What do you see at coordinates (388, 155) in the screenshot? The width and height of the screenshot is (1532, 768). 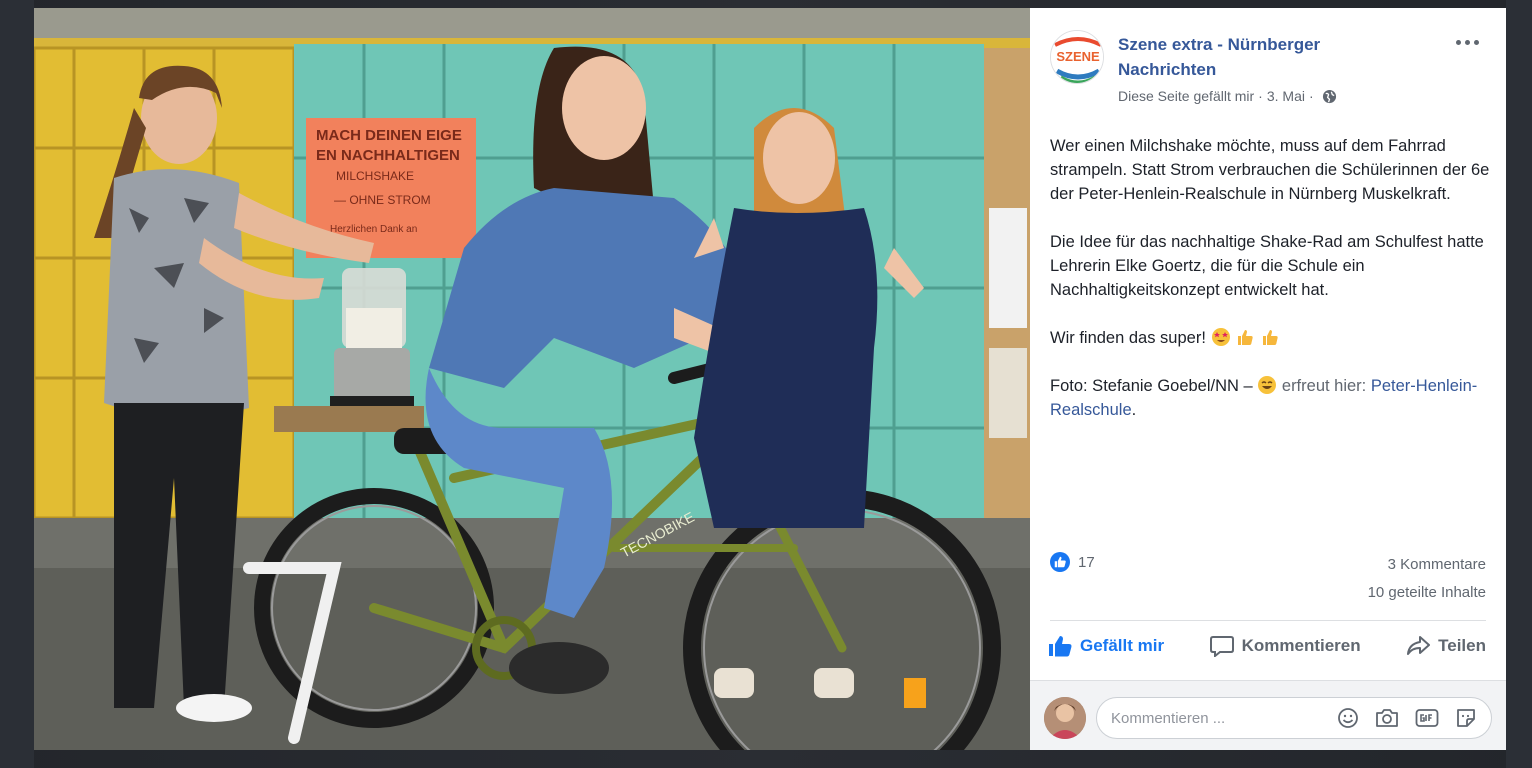 I see `poster-line-2: EN NACHHALTIGEN` at bounding box center [388, 155].